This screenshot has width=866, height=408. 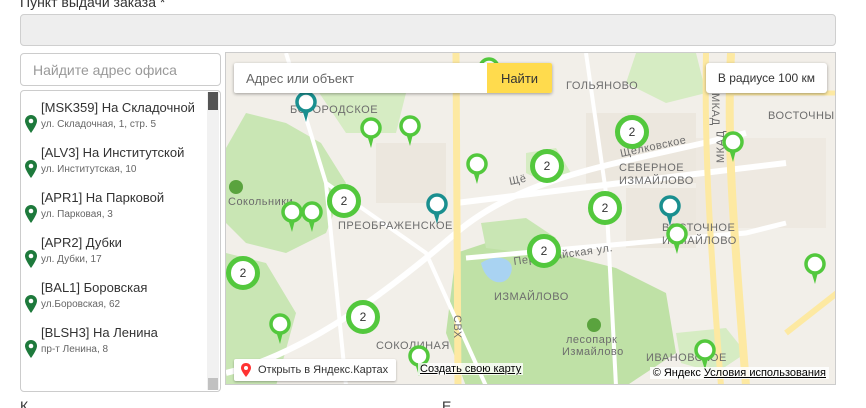 What do you see at coordinates (246, 370) in the screenshot?
I see `yandex-pin-icon` at bounding box center [246, 370].